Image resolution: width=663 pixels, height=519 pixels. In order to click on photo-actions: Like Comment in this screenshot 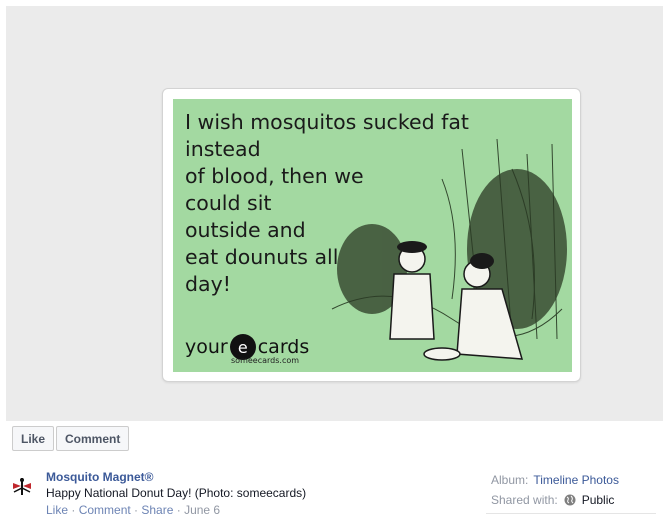, I will do `click(71, 438)`.